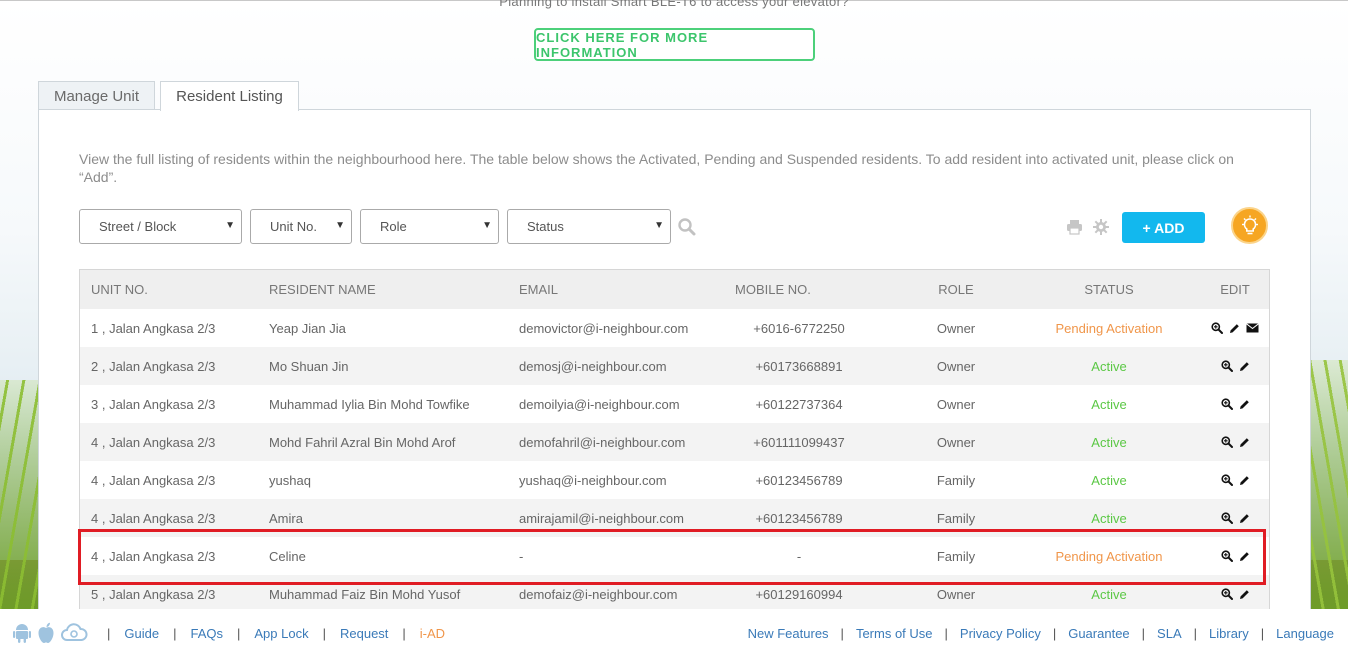 The height and width of the screenshot is (658, 1348). I want to click on add-resident-button: + ADD, so click(1163, 227).